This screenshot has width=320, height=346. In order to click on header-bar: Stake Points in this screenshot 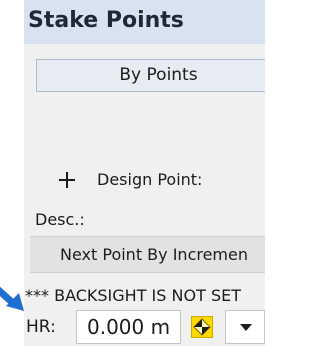, I will do `click(144, 22)`.